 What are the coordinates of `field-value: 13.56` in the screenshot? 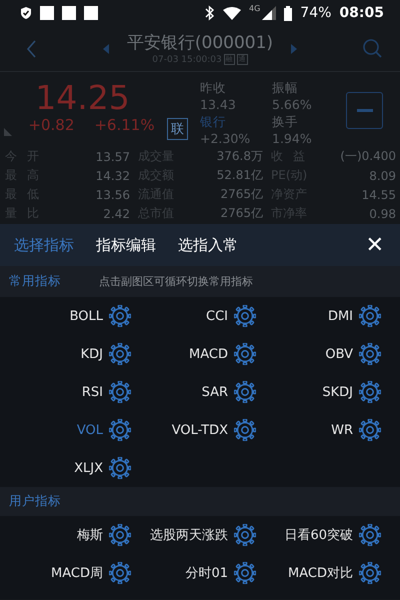 It's located at (113, 195).